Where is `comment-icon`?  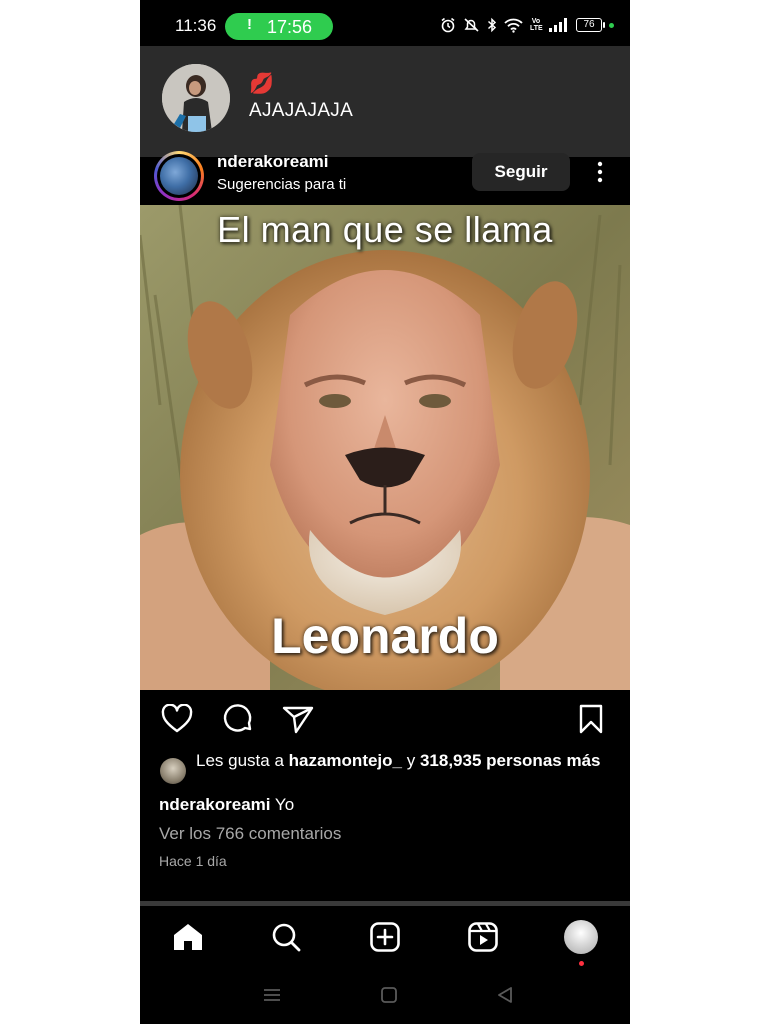
comment-icon is located at coordinates (238, 719).